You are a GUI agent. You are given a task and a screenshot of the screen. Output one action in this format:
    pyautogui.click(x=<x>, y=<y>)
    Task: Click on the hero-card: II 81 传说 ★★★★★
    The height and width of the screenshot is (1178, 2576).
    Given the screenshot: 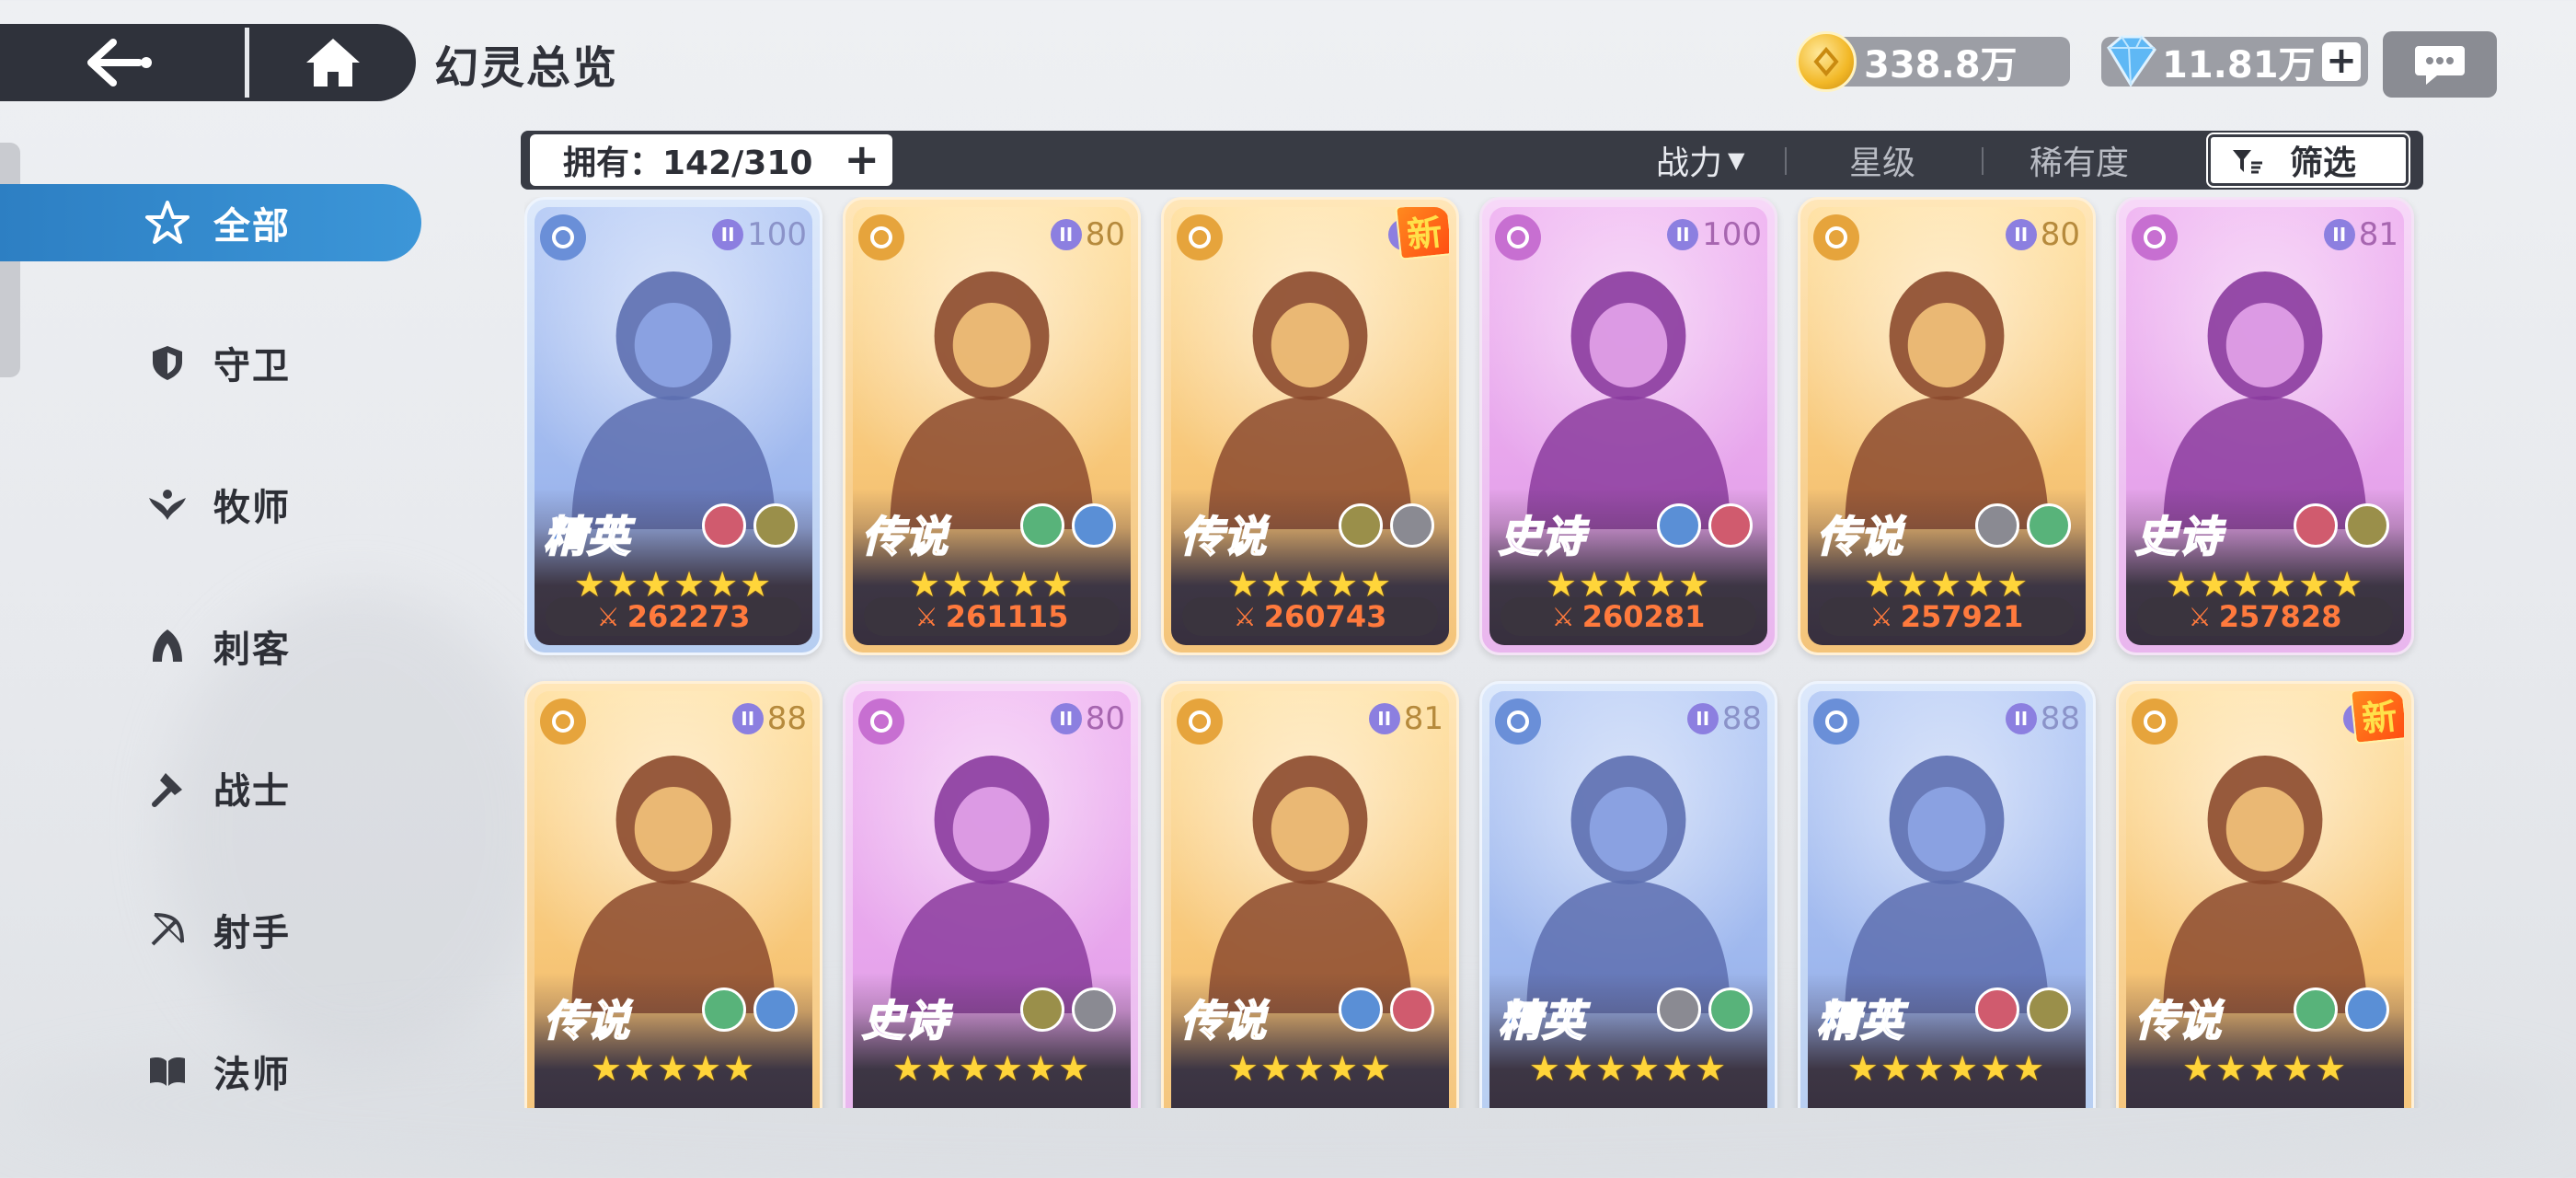 What is the action you would take?
    pyautogui.click(x=1310, y=894)
    